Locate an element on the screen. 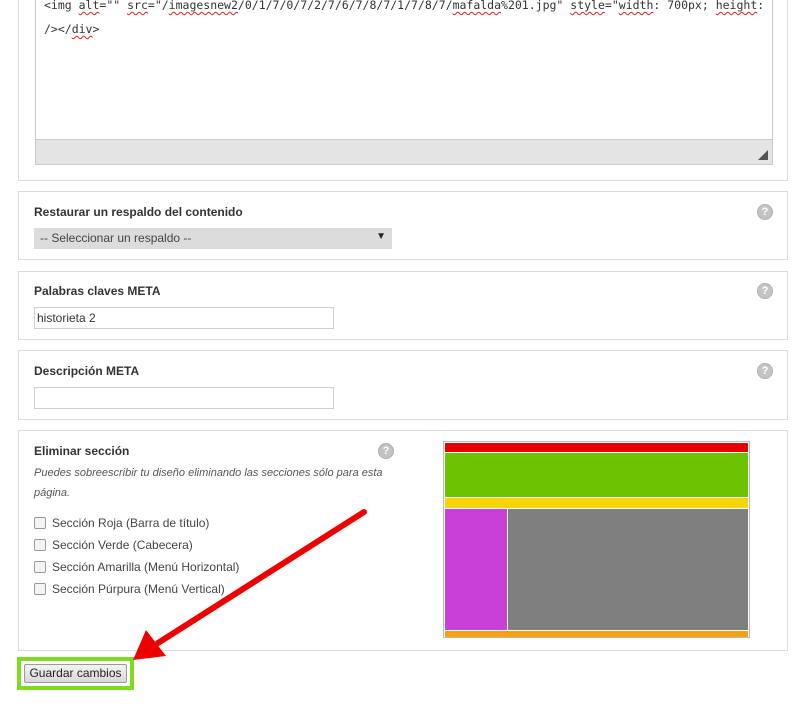 Image resolution: width=797 pixels, height=708 pixels. checkbox-green-section: Sección Verde (Cabecera) is located at coordinates (113, 545).